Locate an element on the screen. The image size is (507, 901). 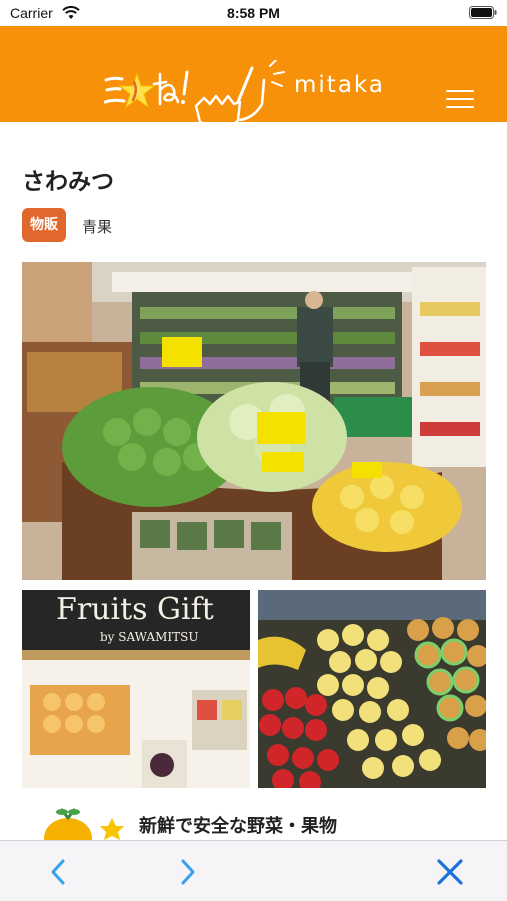
battery-icon is located at coordinates (483, 12).